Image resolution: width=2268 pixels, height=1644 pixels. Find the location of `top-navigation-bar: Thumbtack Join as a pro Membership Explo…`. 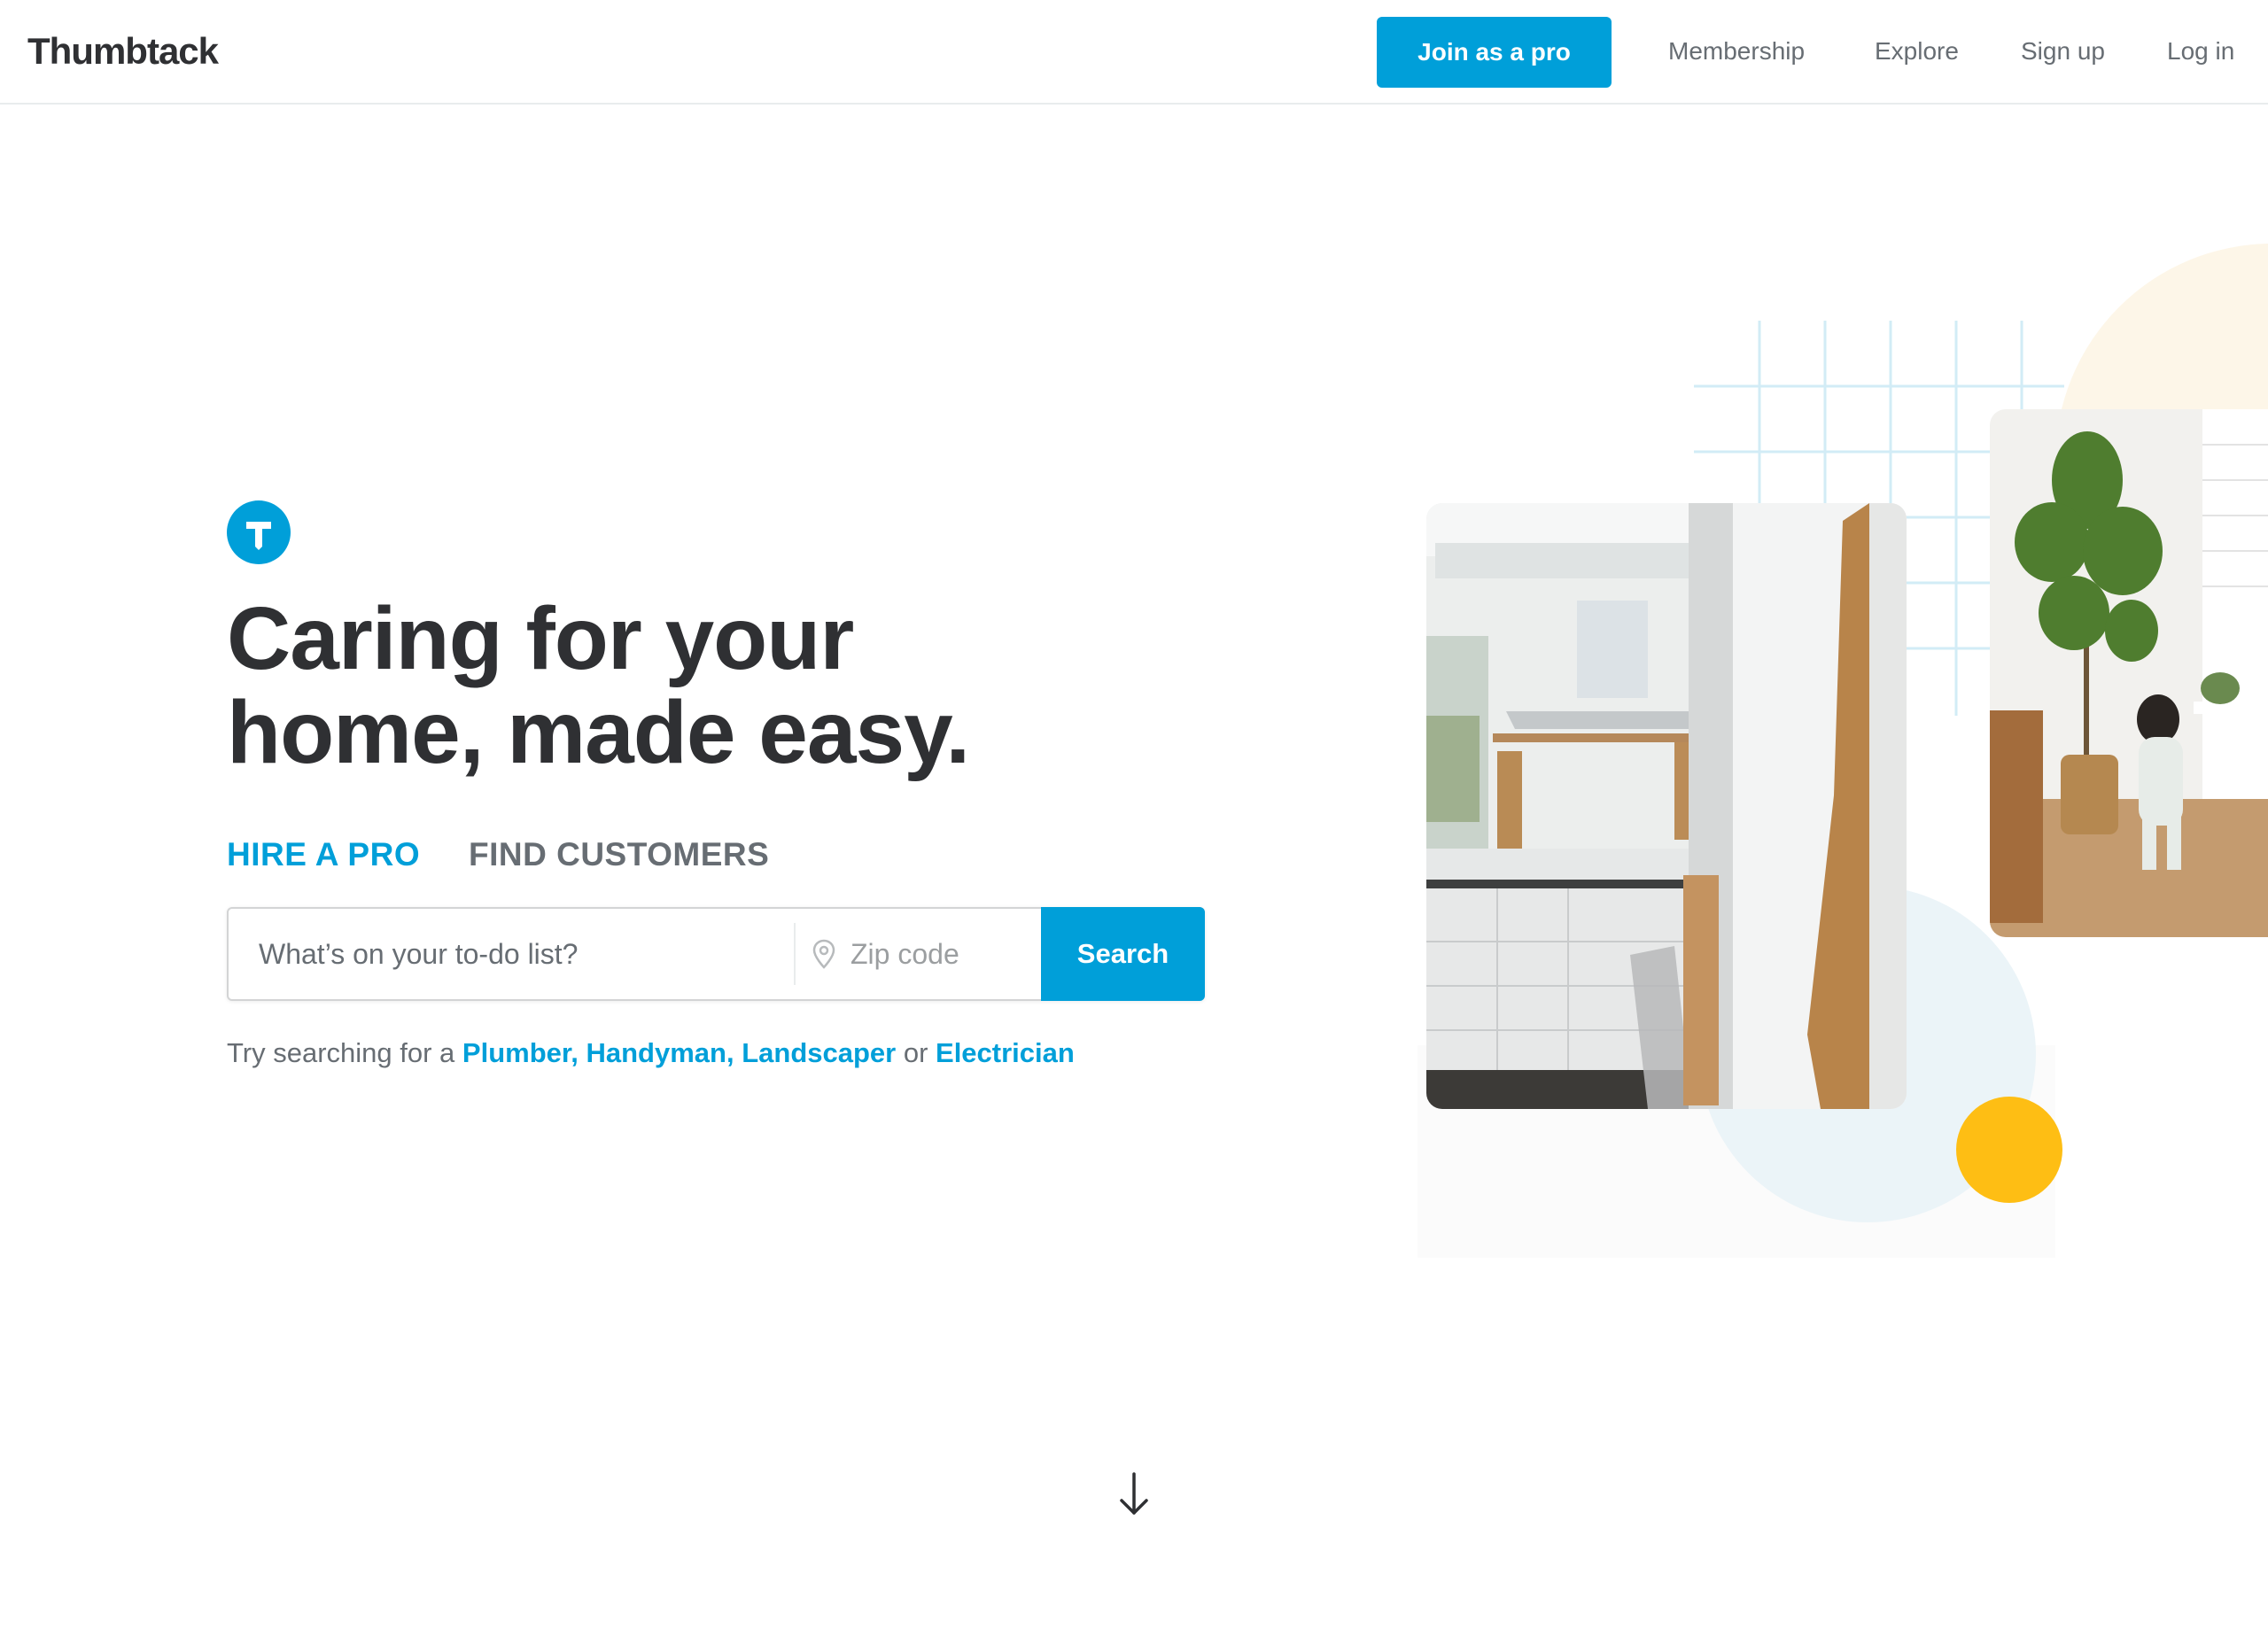

top-navigation-bar: Thumbtack Join as a pro Membership Explo… is located at coordinates (1134, 52).